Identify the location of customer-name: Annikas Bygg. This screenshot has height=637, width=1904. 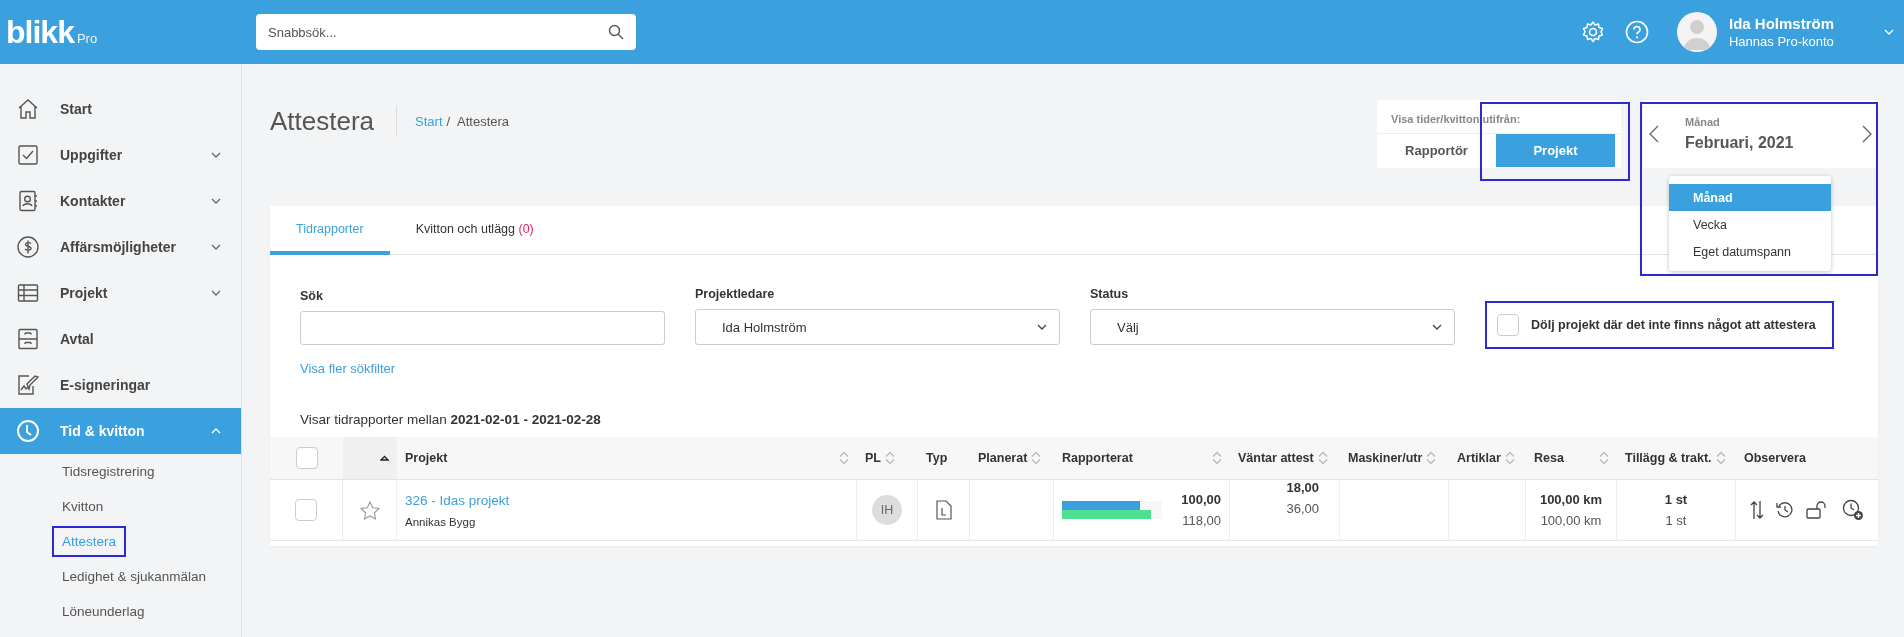
(440, 521).